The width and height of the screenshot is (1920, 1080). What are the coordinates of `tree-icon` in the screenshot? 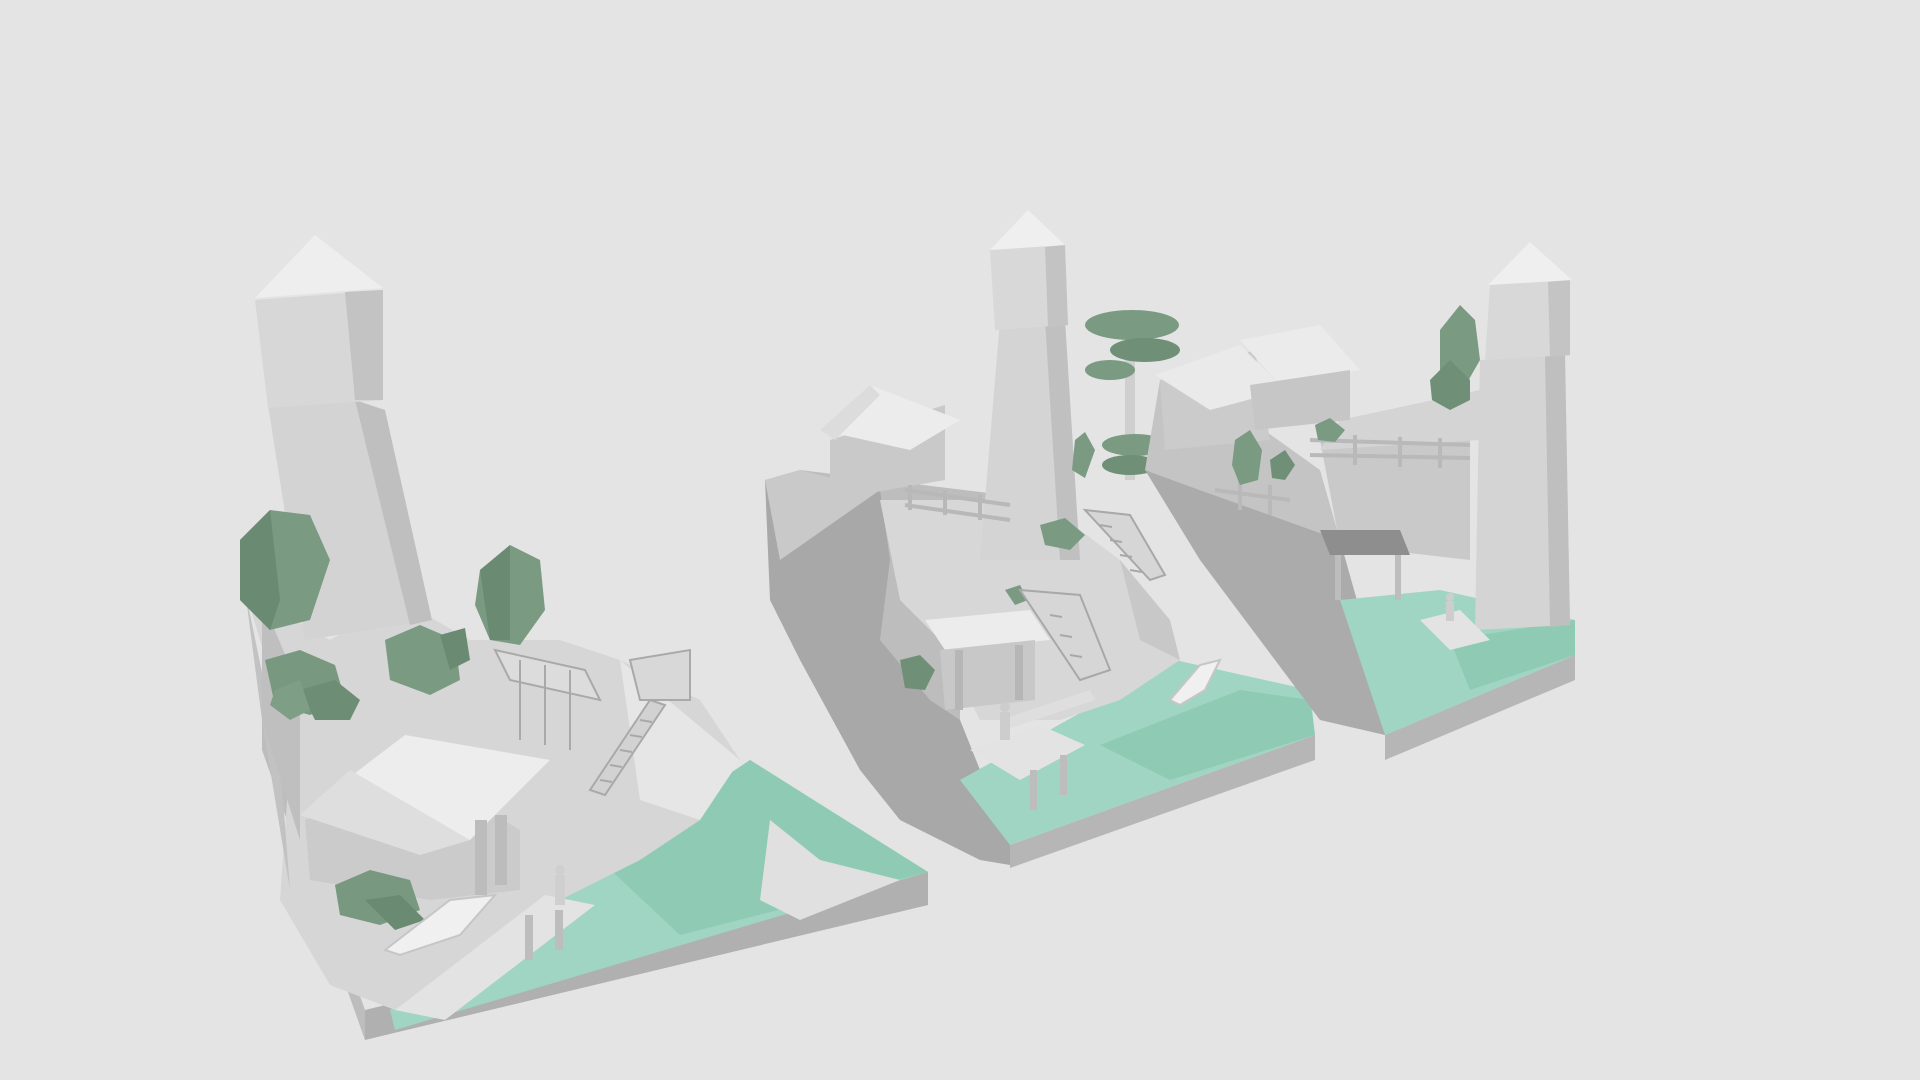 It's located at (1132, 325).